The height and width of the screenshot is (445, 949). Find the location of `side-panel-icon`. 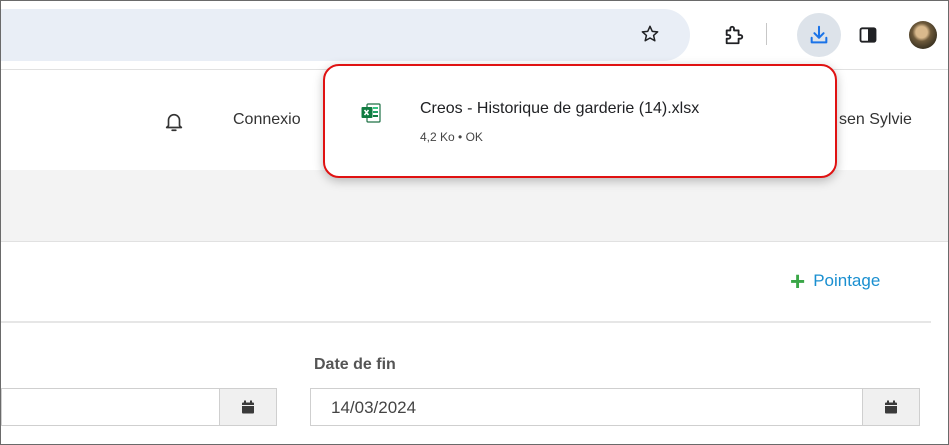

side-panel-icon is located at coordinates (868, 35).